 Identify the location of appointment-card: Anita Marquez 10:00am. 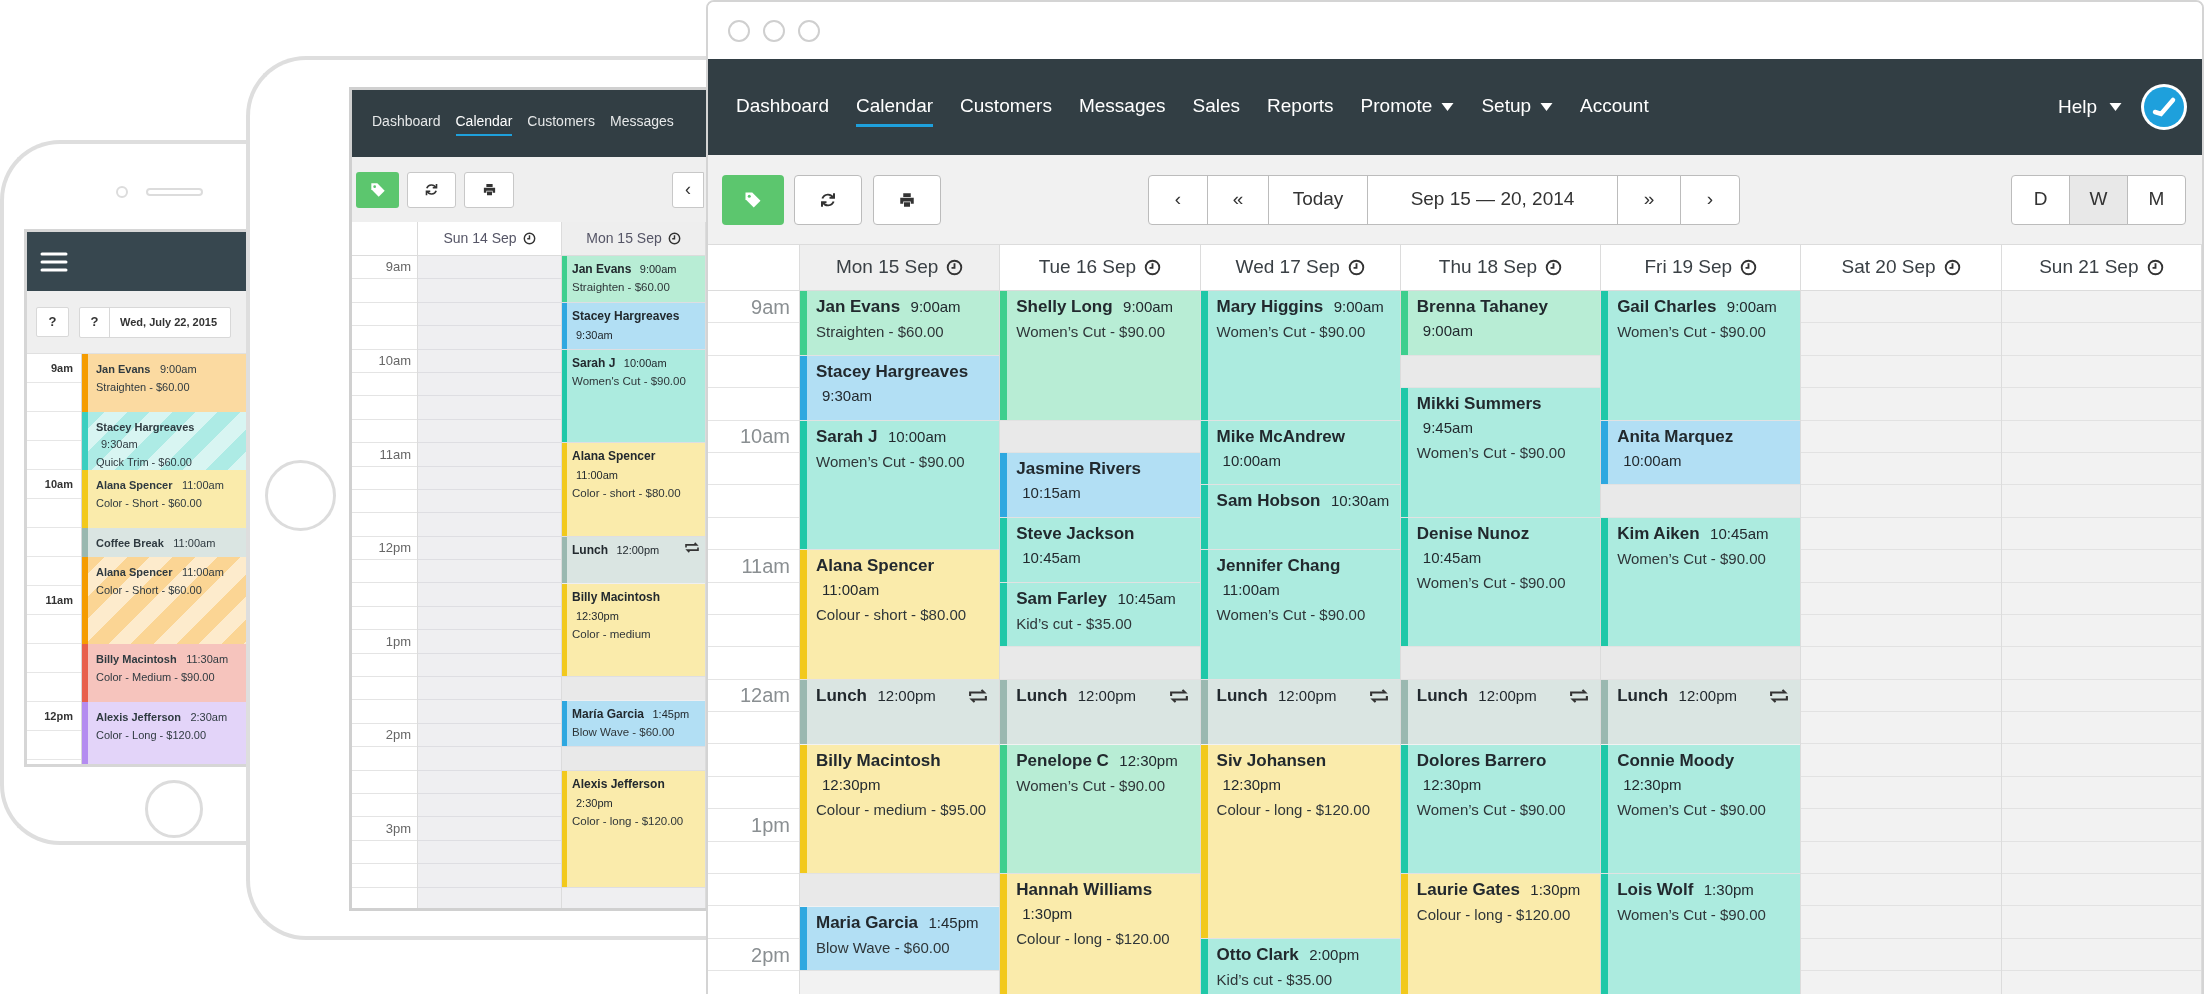
(1701, 452).